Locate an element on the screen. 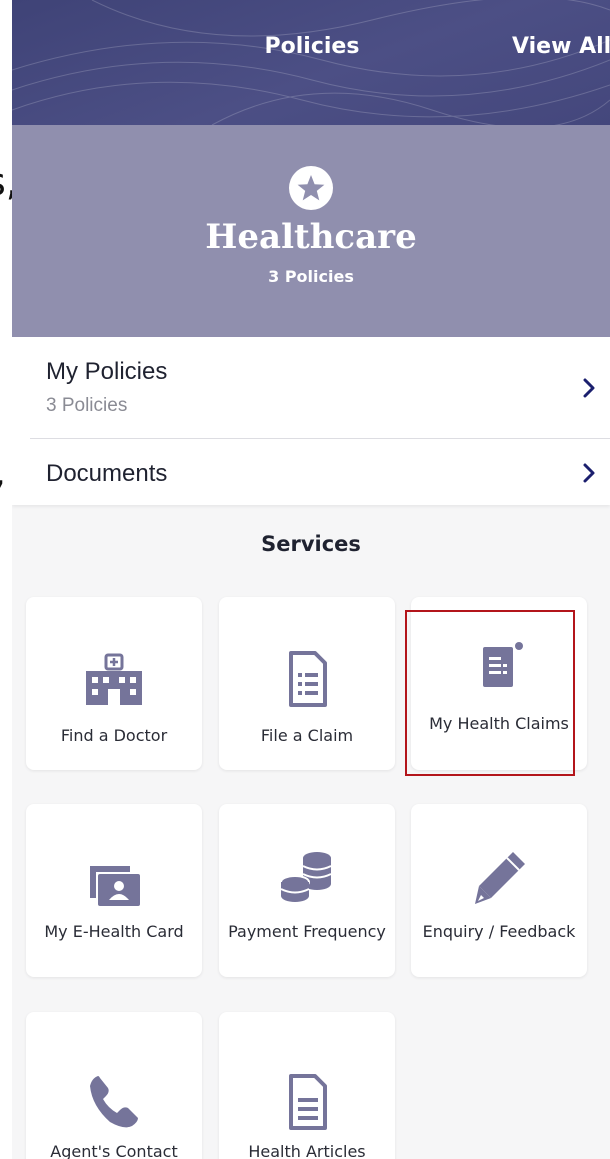  page-title: Policies is located at coordinates (312, 46).